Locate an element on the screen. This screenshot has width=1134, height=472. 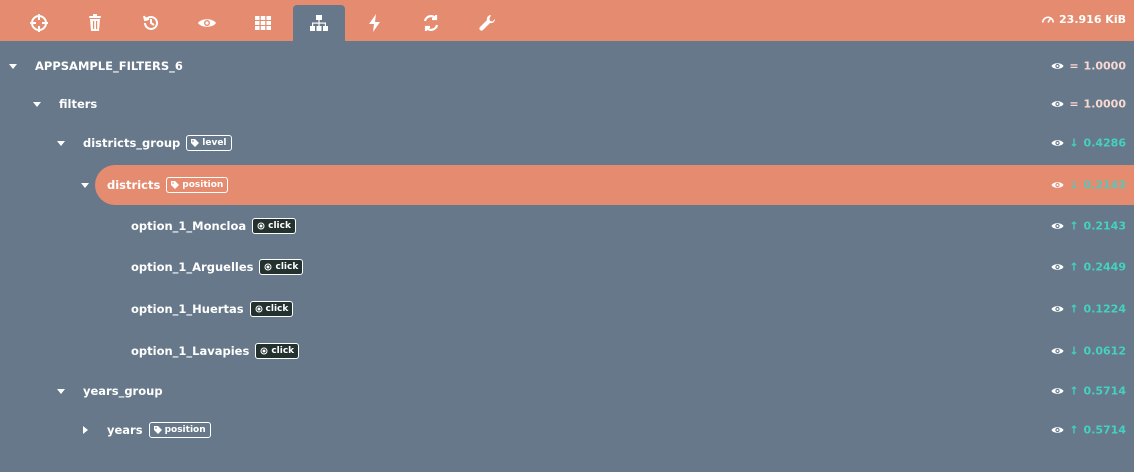
memory-indicator: 23.916 KiB is located at coordinates (1083, 19).